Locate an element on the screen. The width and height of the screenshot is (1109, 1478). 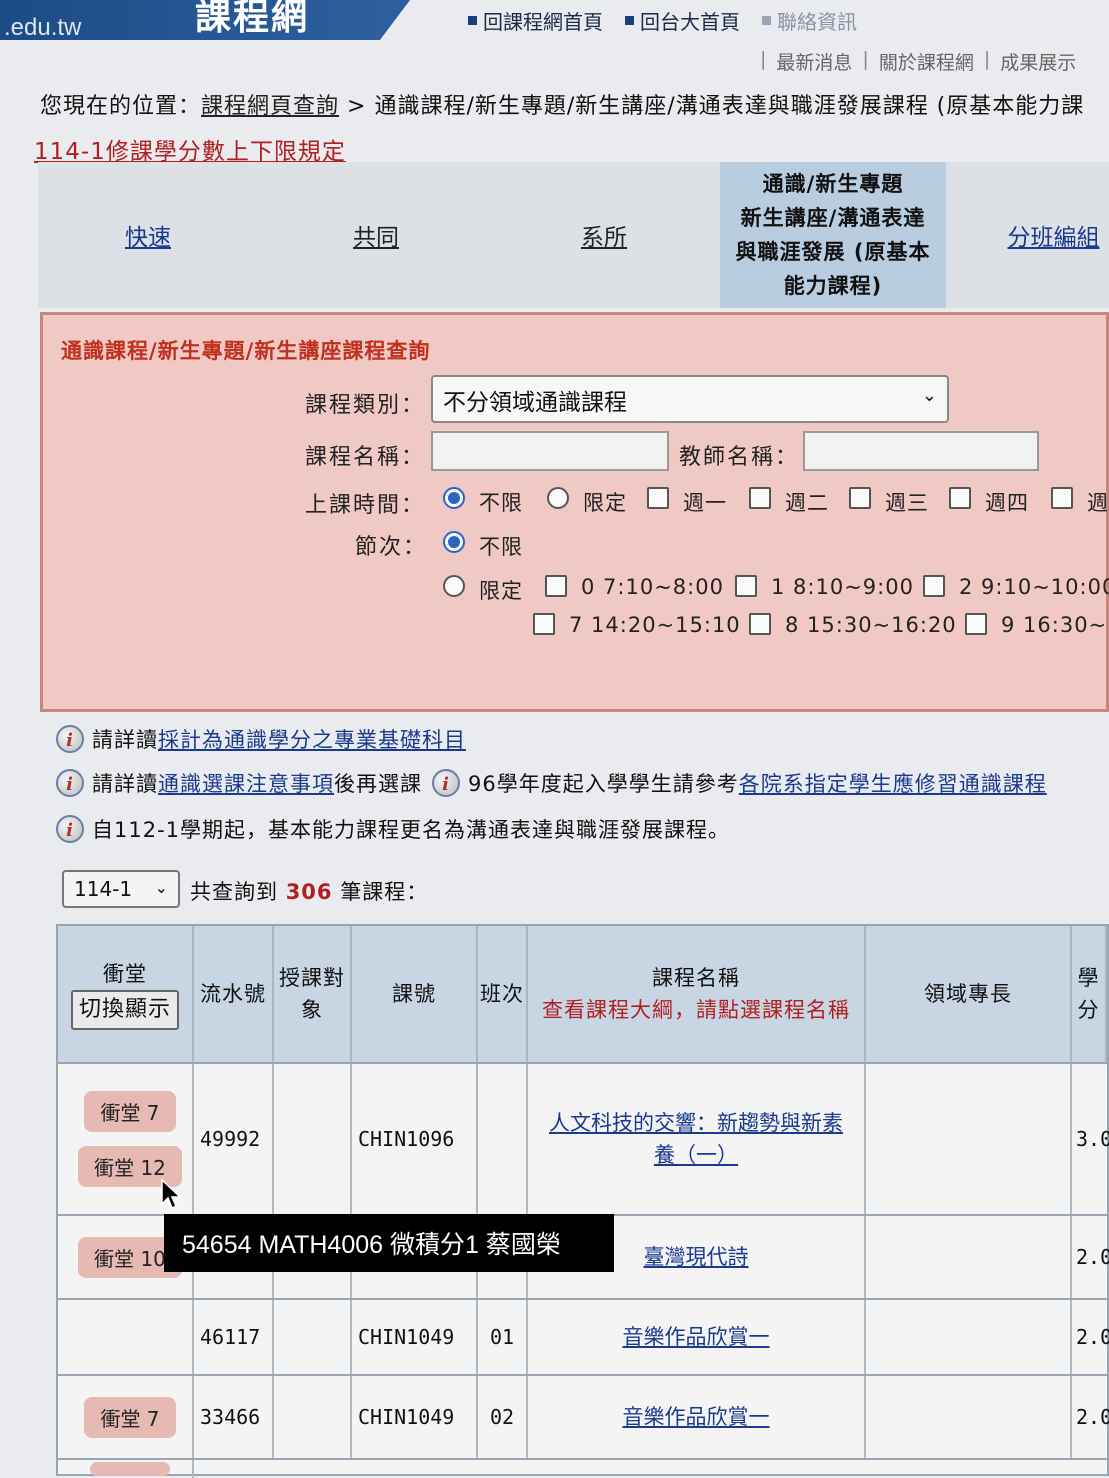
tab-general-education: 通識/新生專題 新生講座/溝通表達 與職涯發展 (原基本 能力課程) is located at coordinates (833, 235).